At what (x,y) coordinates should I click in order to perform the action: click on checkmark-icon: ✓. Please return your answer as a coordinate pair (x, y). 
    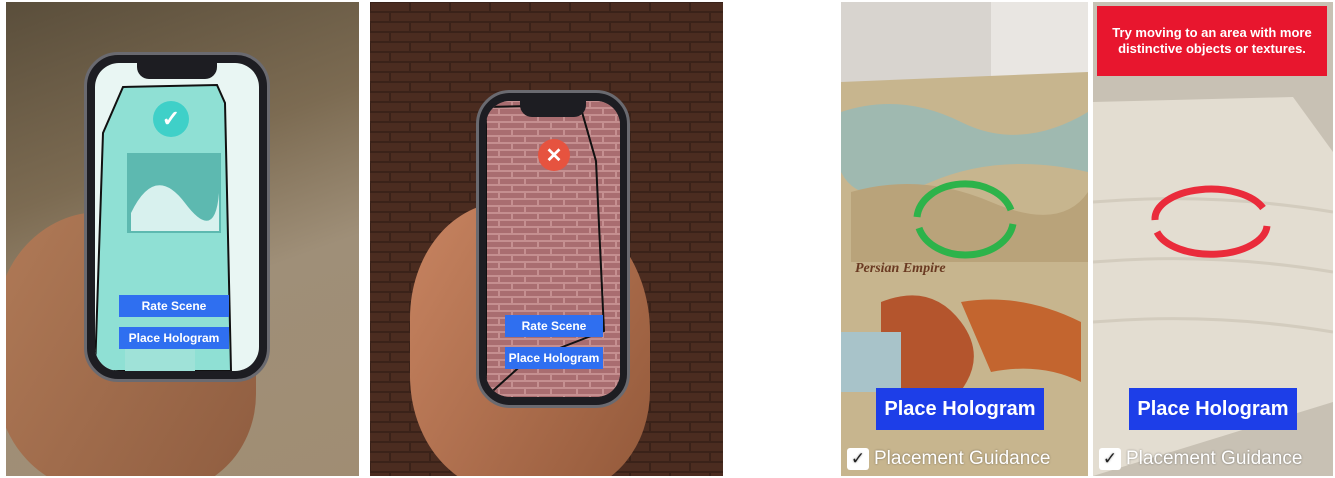
    Looking at the image, I should click on (171, 119).